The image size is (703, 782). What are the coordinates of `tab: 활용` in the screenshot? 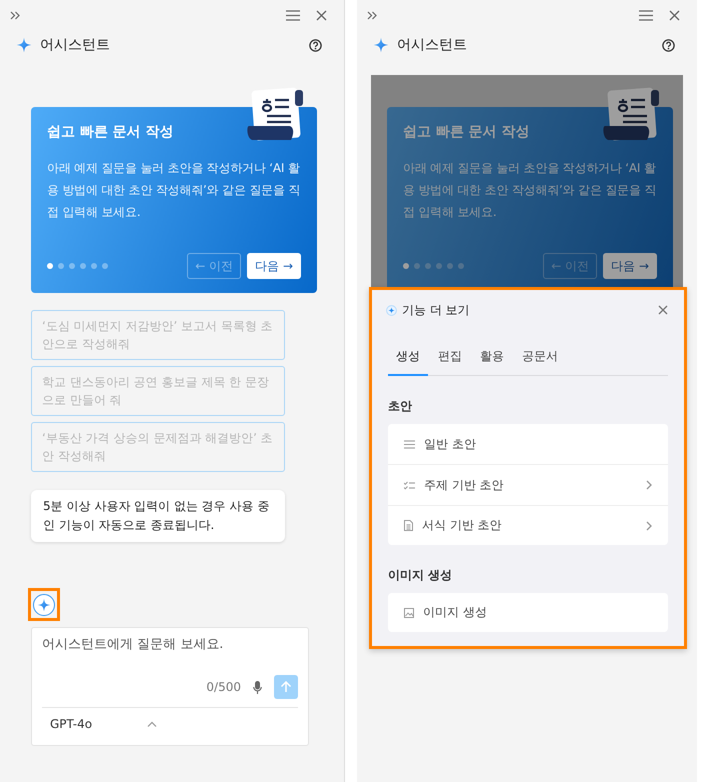 It's located at (492, 359).